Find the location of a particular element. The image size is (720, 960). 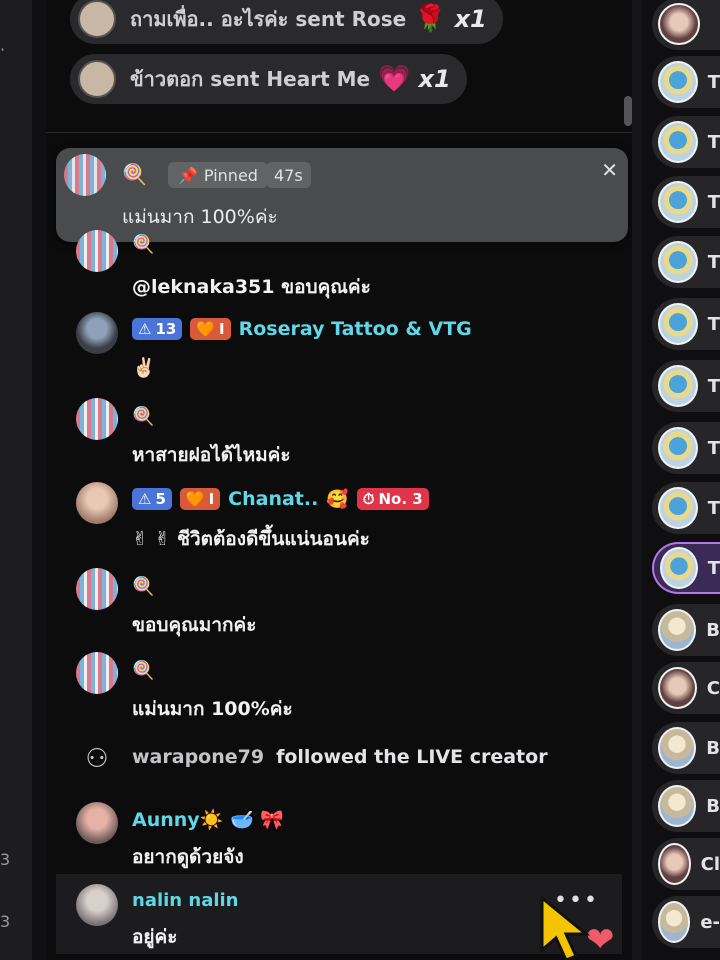

username: Aunny☀️ 🥣 🎀 is located at coordinates (208, 819).